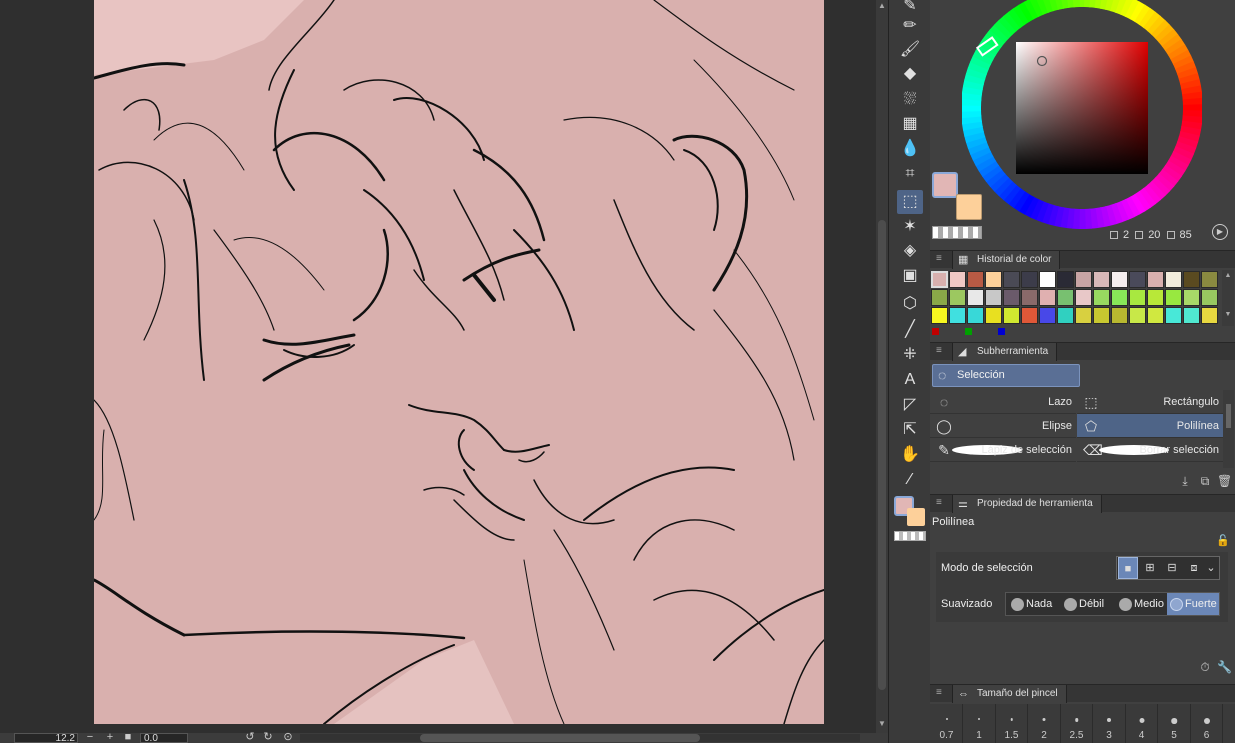 The width and height of the screenshot is (1235, 743). I want to click on decoration-tool-icon: ▦, so click(910, 124).